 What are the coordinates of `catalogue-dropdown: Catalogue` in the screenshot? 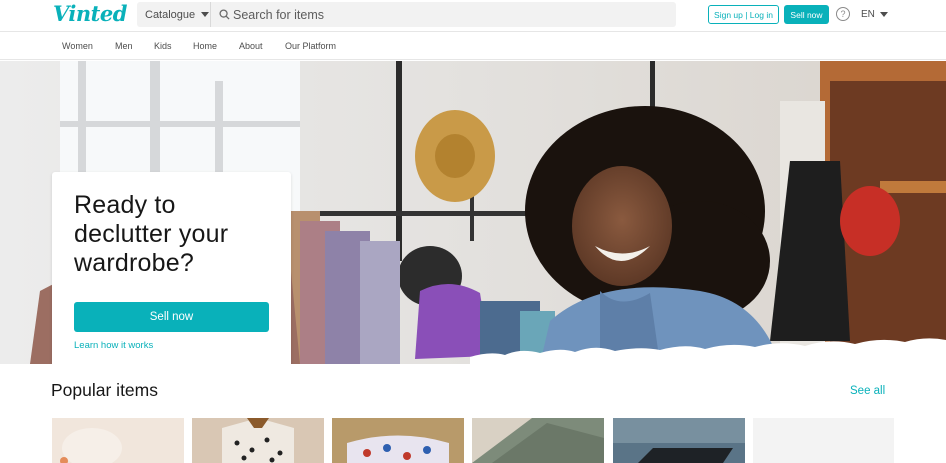 It's located at (174, 14).